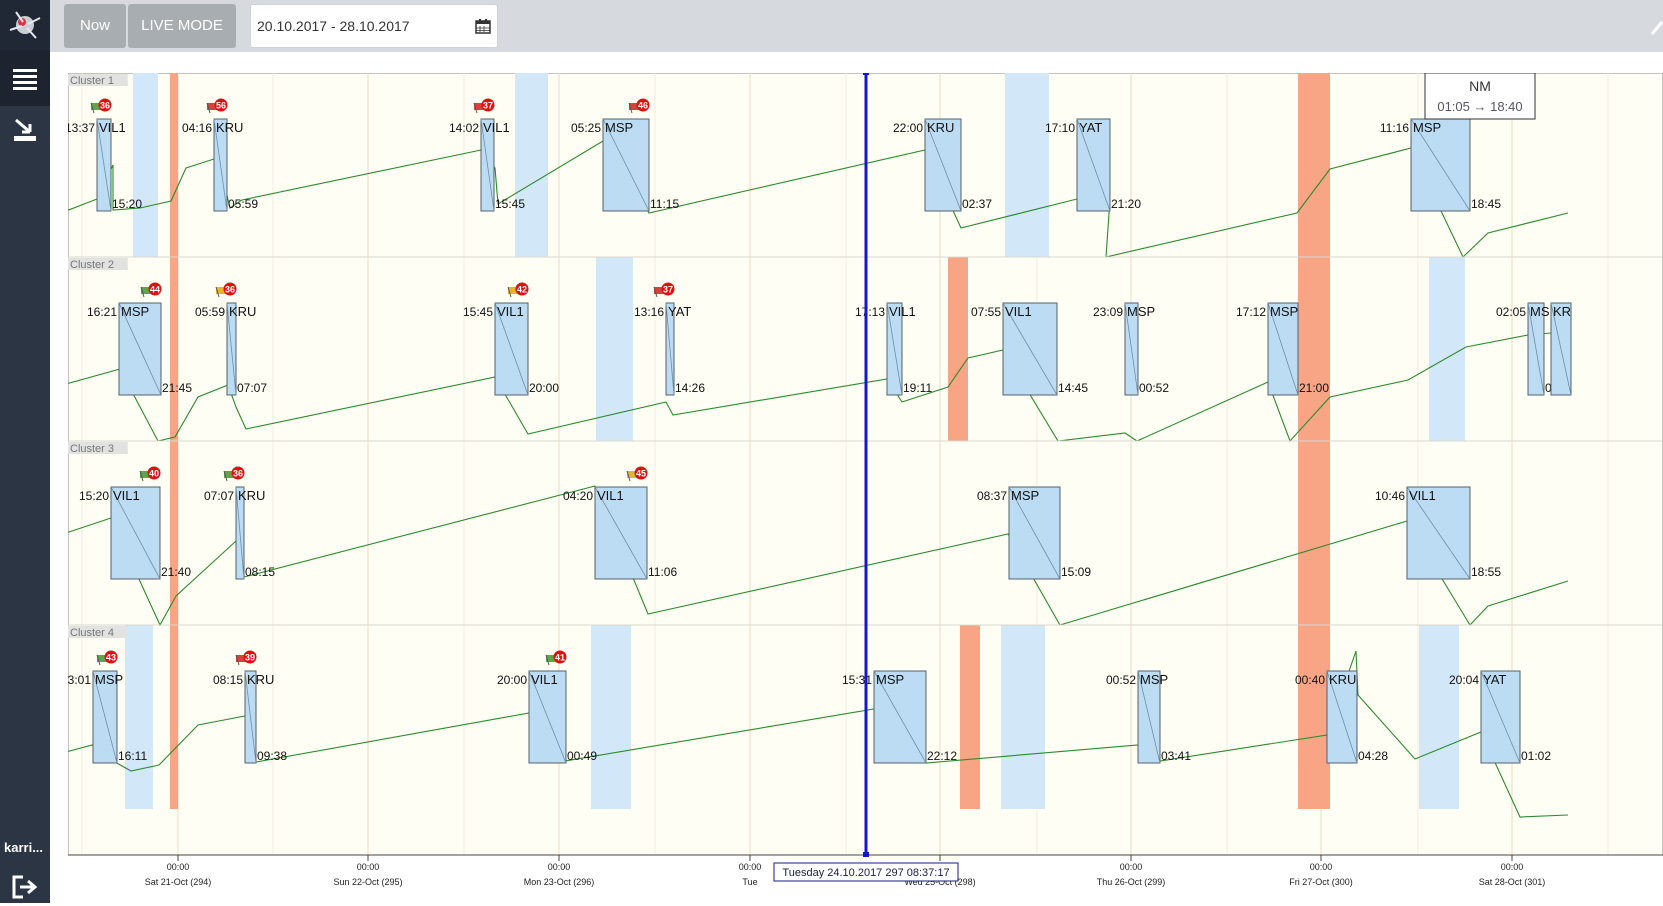  Describe the element at coordinates (92, 81) in the screenshot. I see `cluster-label: Cluster 1` at that location.